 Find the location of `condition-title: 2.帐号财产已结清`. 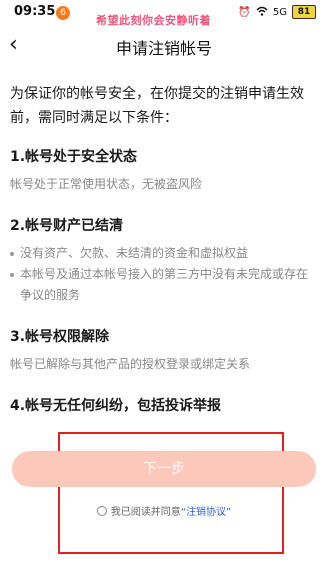

condition-title: 2.帐号财产已结清 is located at coordinates (67, 226).